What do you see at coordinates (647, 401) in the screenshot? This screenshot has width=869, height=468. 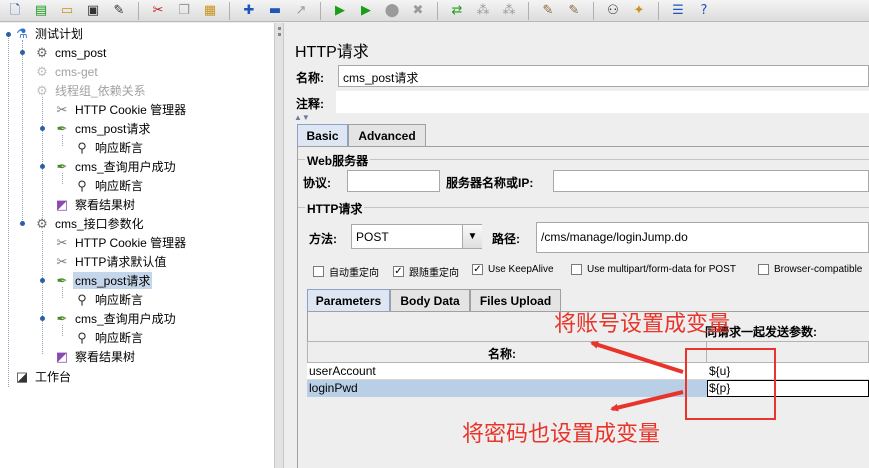 I see `arrow-to-password` at bounding box center [647, 401].